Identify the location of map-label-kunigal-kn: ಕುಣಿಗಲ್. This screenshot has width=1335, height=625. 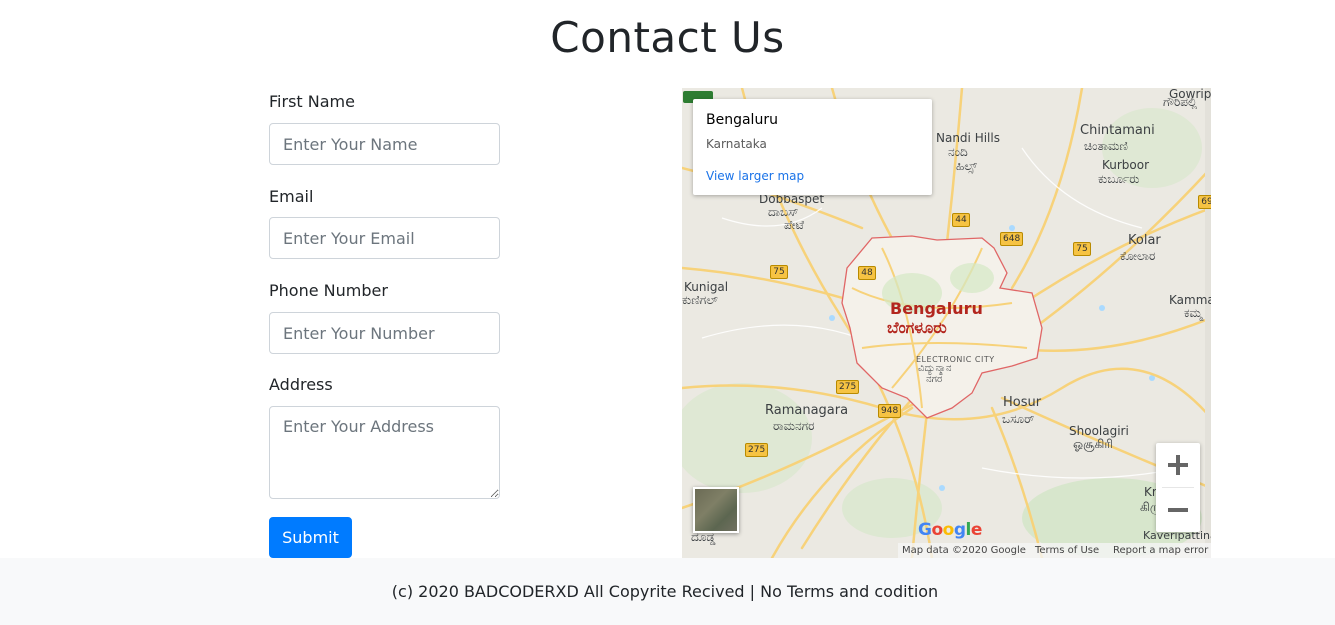
(700, 300).